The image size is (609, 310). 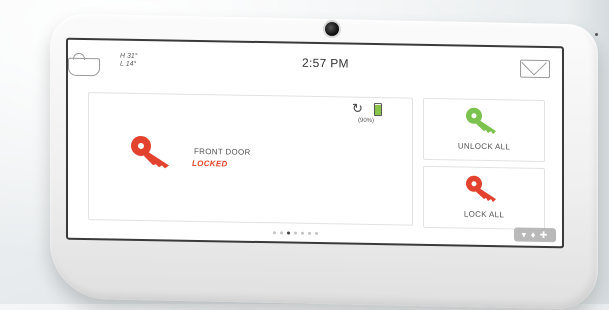 What do you see at coordinates (103, 65) in the screenshot?
I see `weather-widget: H 31° L 14°` at bounding box center [103, 65].